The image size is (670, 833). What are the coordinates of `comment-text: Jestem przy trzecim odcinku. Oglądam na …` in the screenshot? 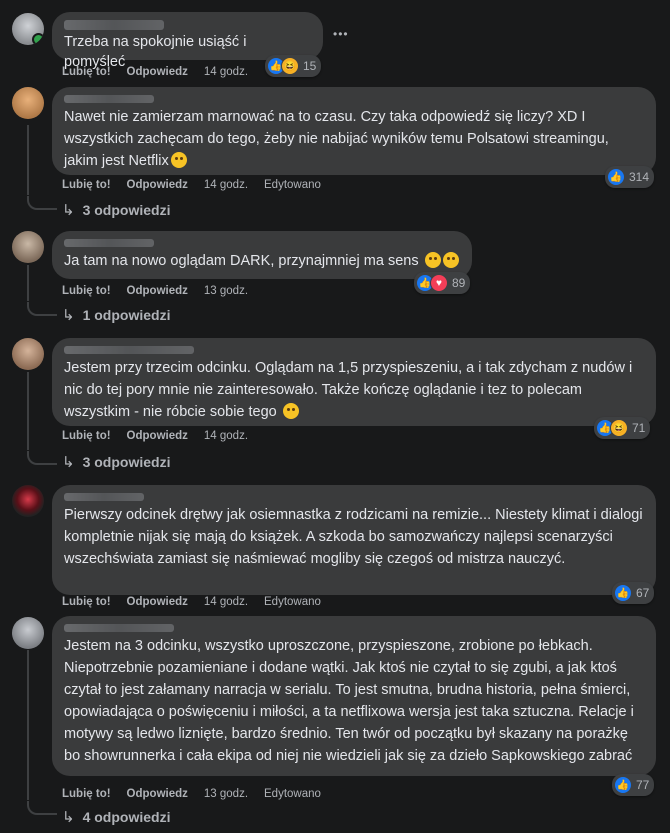 It's located at (354, 390).